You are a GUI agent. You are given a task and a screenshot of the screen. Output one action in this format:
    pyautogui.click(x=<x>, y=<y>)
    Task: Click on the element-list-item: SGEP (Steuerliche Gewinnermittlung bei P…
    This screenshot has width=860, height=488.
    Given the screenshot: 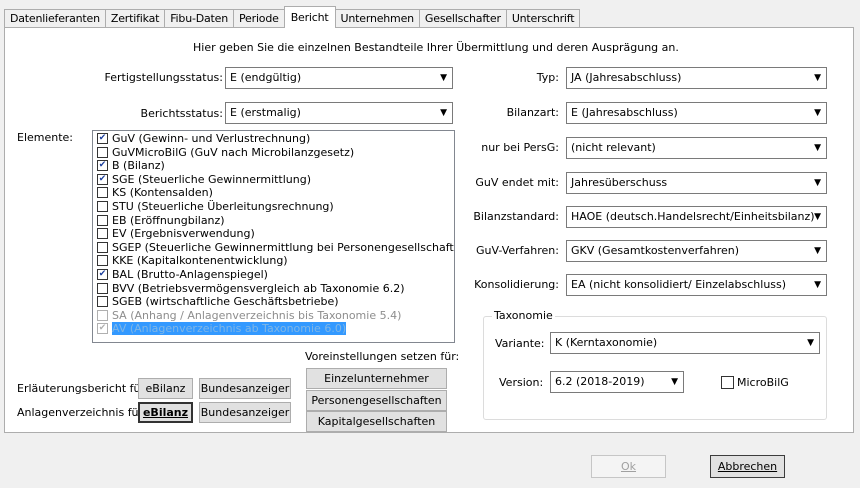 What is the action you would take?
    pyautogui.click(x=273, y=248)
    